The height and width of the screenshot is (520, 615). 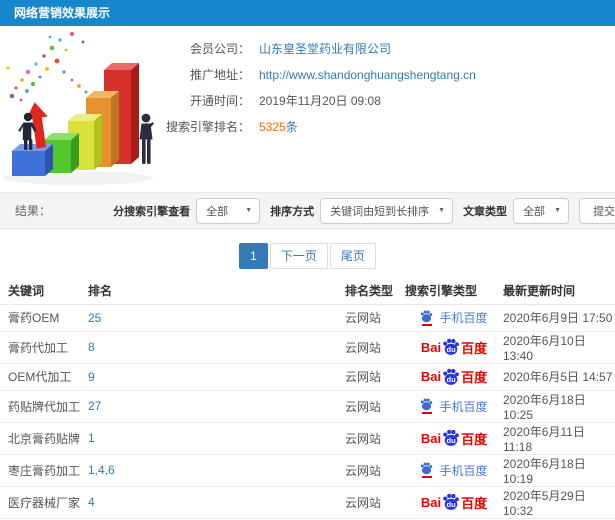 I want to click on table-row: 膏药OEM 25 云网站 Bai du 百度, so click(x=307, y=318).